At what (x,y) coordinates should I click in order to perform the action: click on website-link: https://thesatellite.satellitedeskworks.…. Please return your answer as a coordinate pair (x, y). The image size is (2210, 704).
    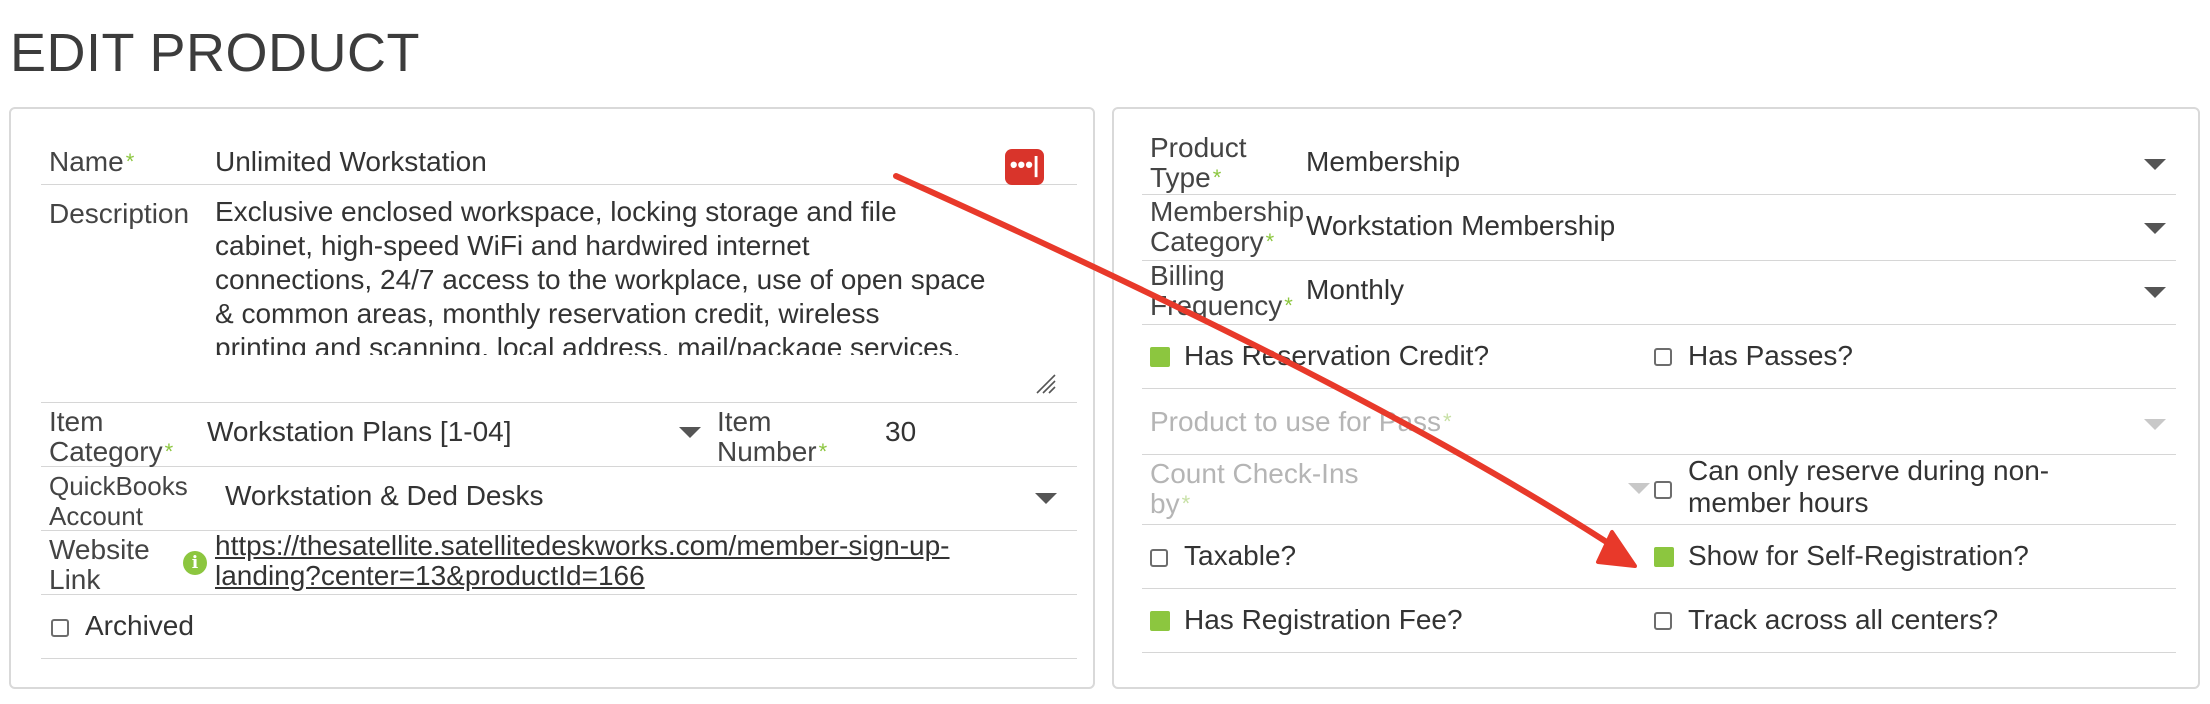
    Looking at the image, I should click on (582, 561).